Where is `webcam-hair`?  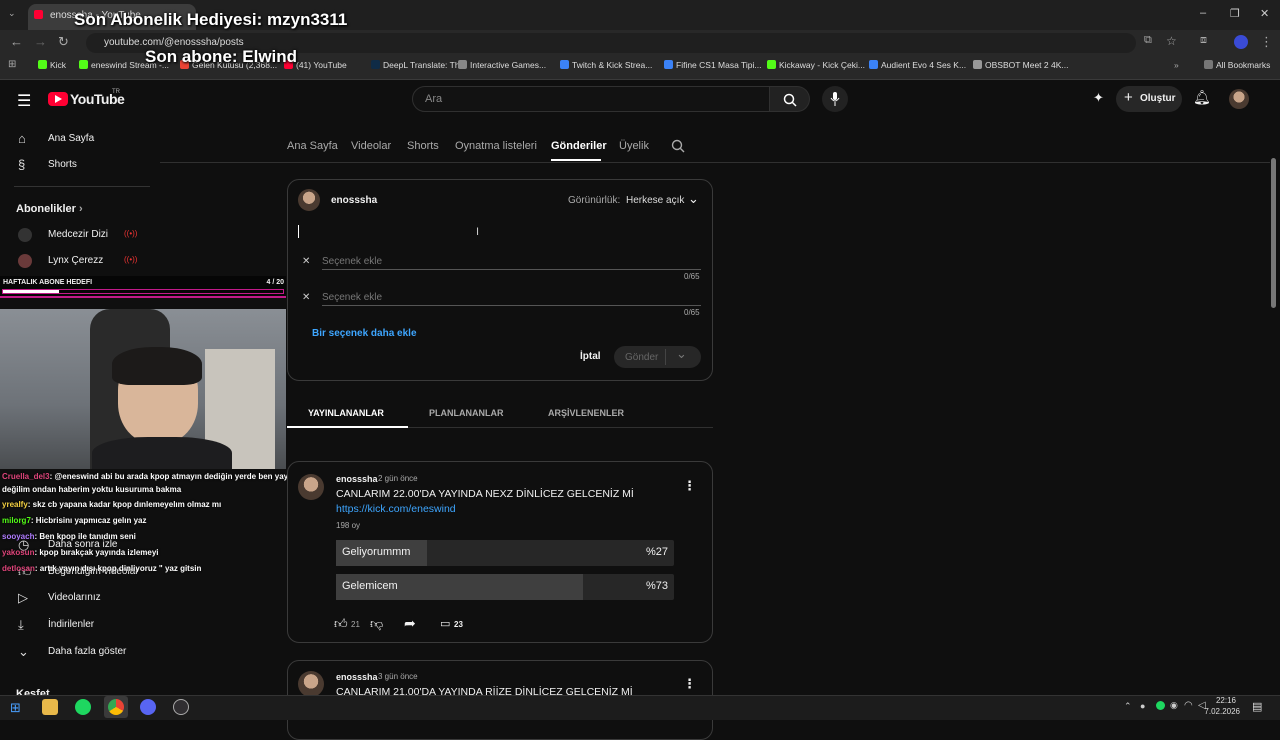 webcam-hair is located at coordinates (157, 366).